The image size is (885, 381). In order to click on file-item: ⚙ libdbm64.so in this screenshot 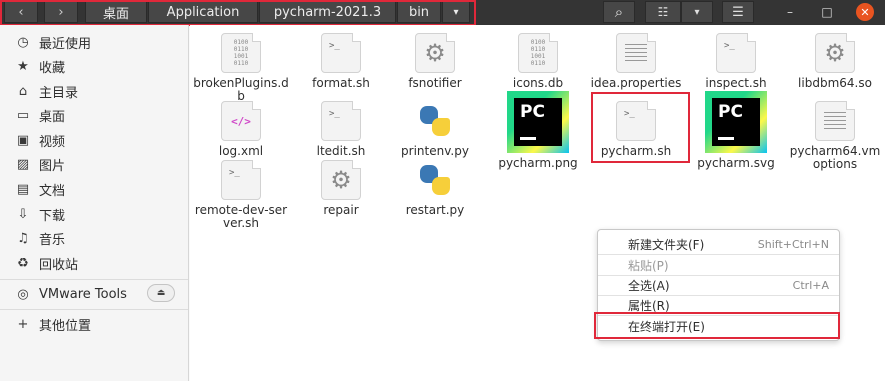, I will do `click(835, 61)`.